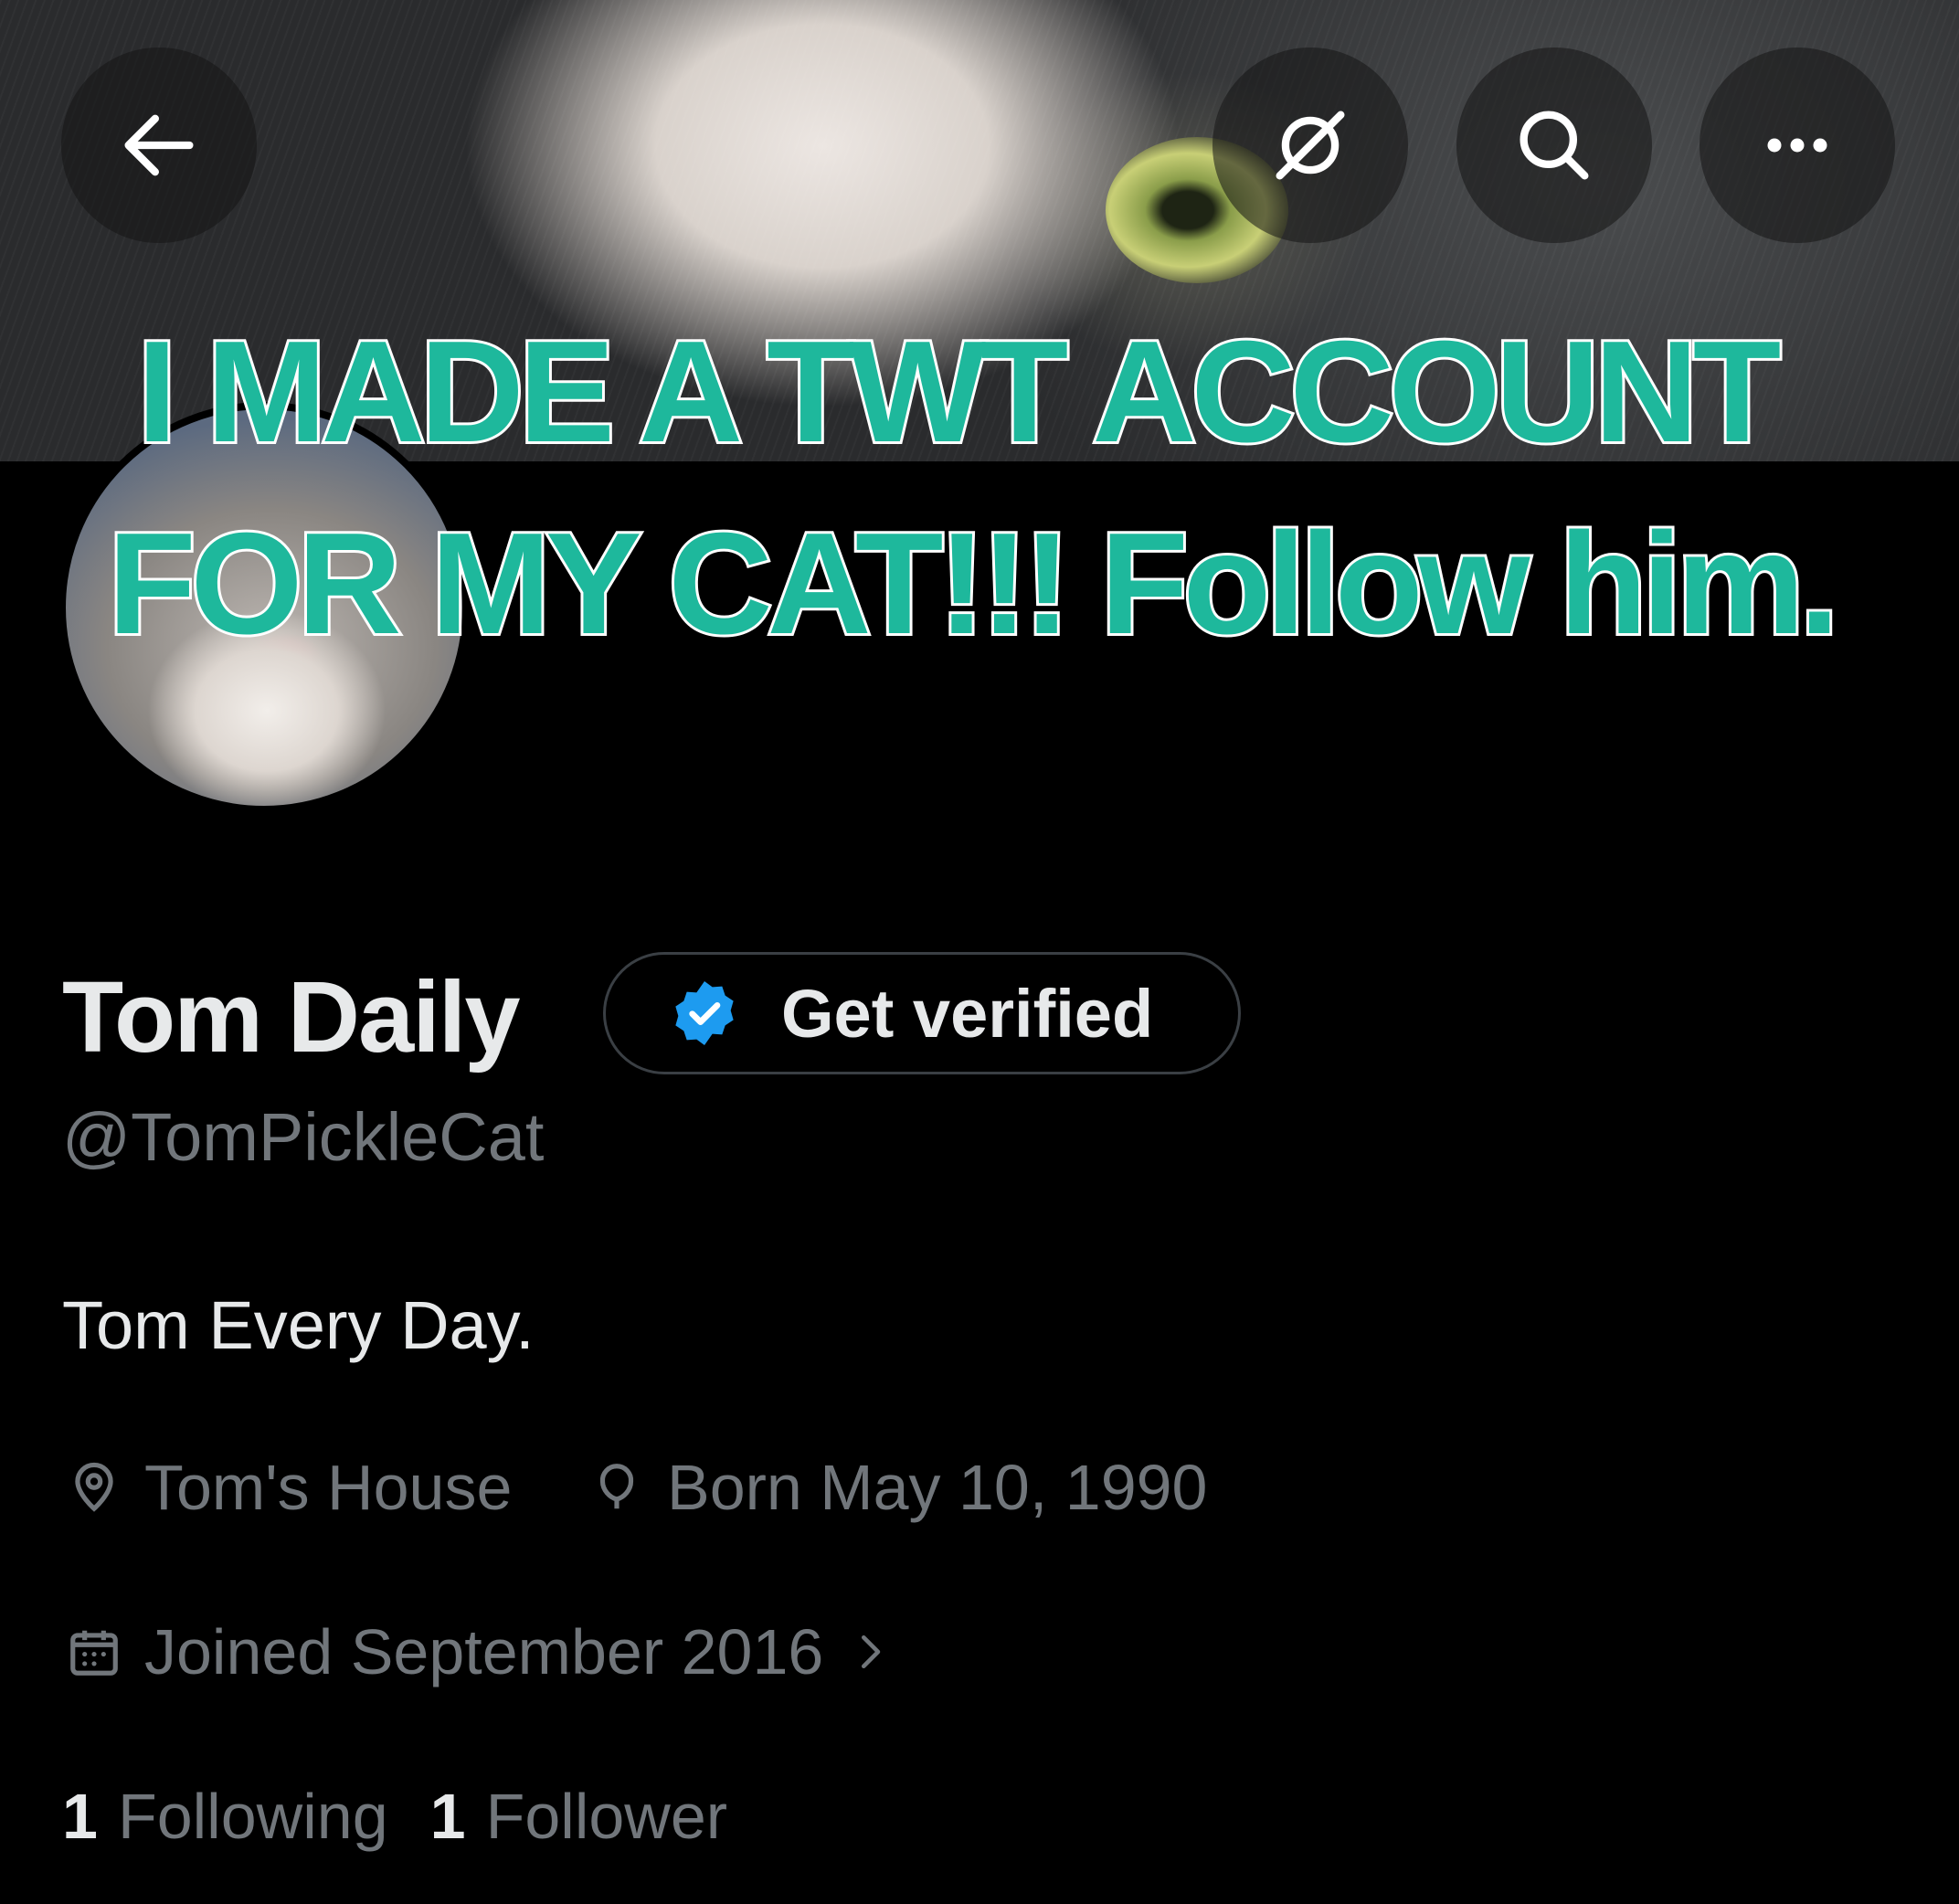 This screenshot has height=1904, width=1959. I want to click on grok-icon, so click(1310, 146).